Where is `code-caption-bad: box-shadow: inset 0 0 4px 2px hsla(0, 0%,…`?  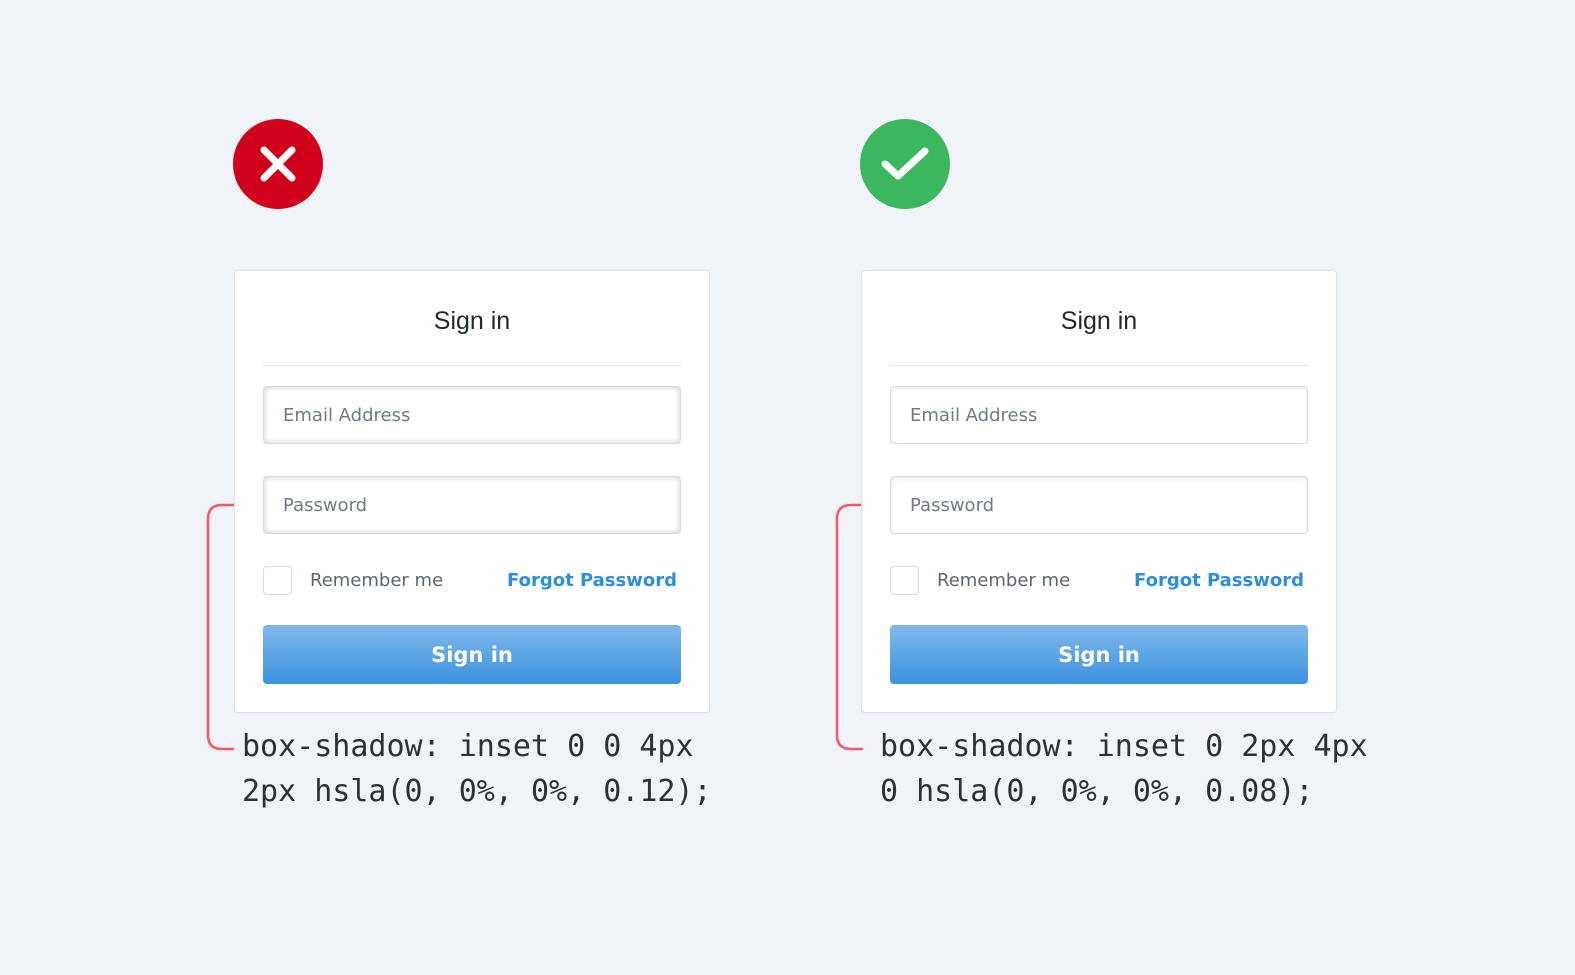 code-caption-bad: box-shadow: inset 0 0 4px 2px hsla(0, 0%,… is located at coordinates (477, 769).